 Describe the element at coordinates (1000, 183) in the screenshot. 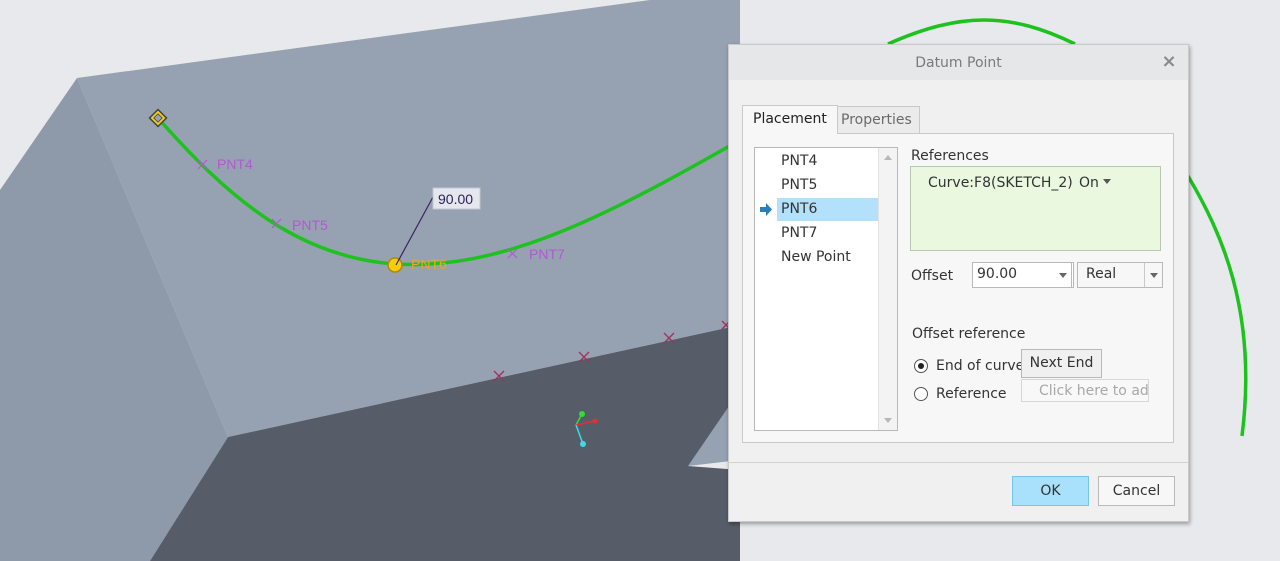

I see `reference-curve: Curve:F8(SKETCH_2)` at that location.